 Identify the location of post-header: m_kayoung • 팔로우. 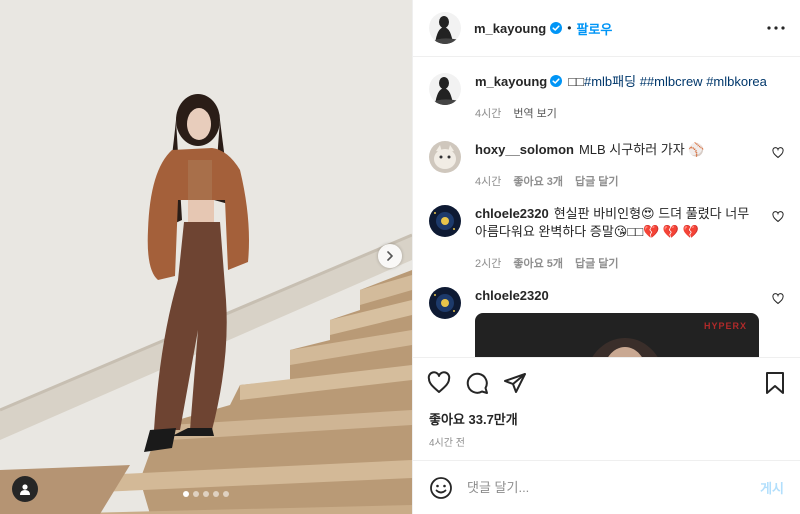
(606, 28).